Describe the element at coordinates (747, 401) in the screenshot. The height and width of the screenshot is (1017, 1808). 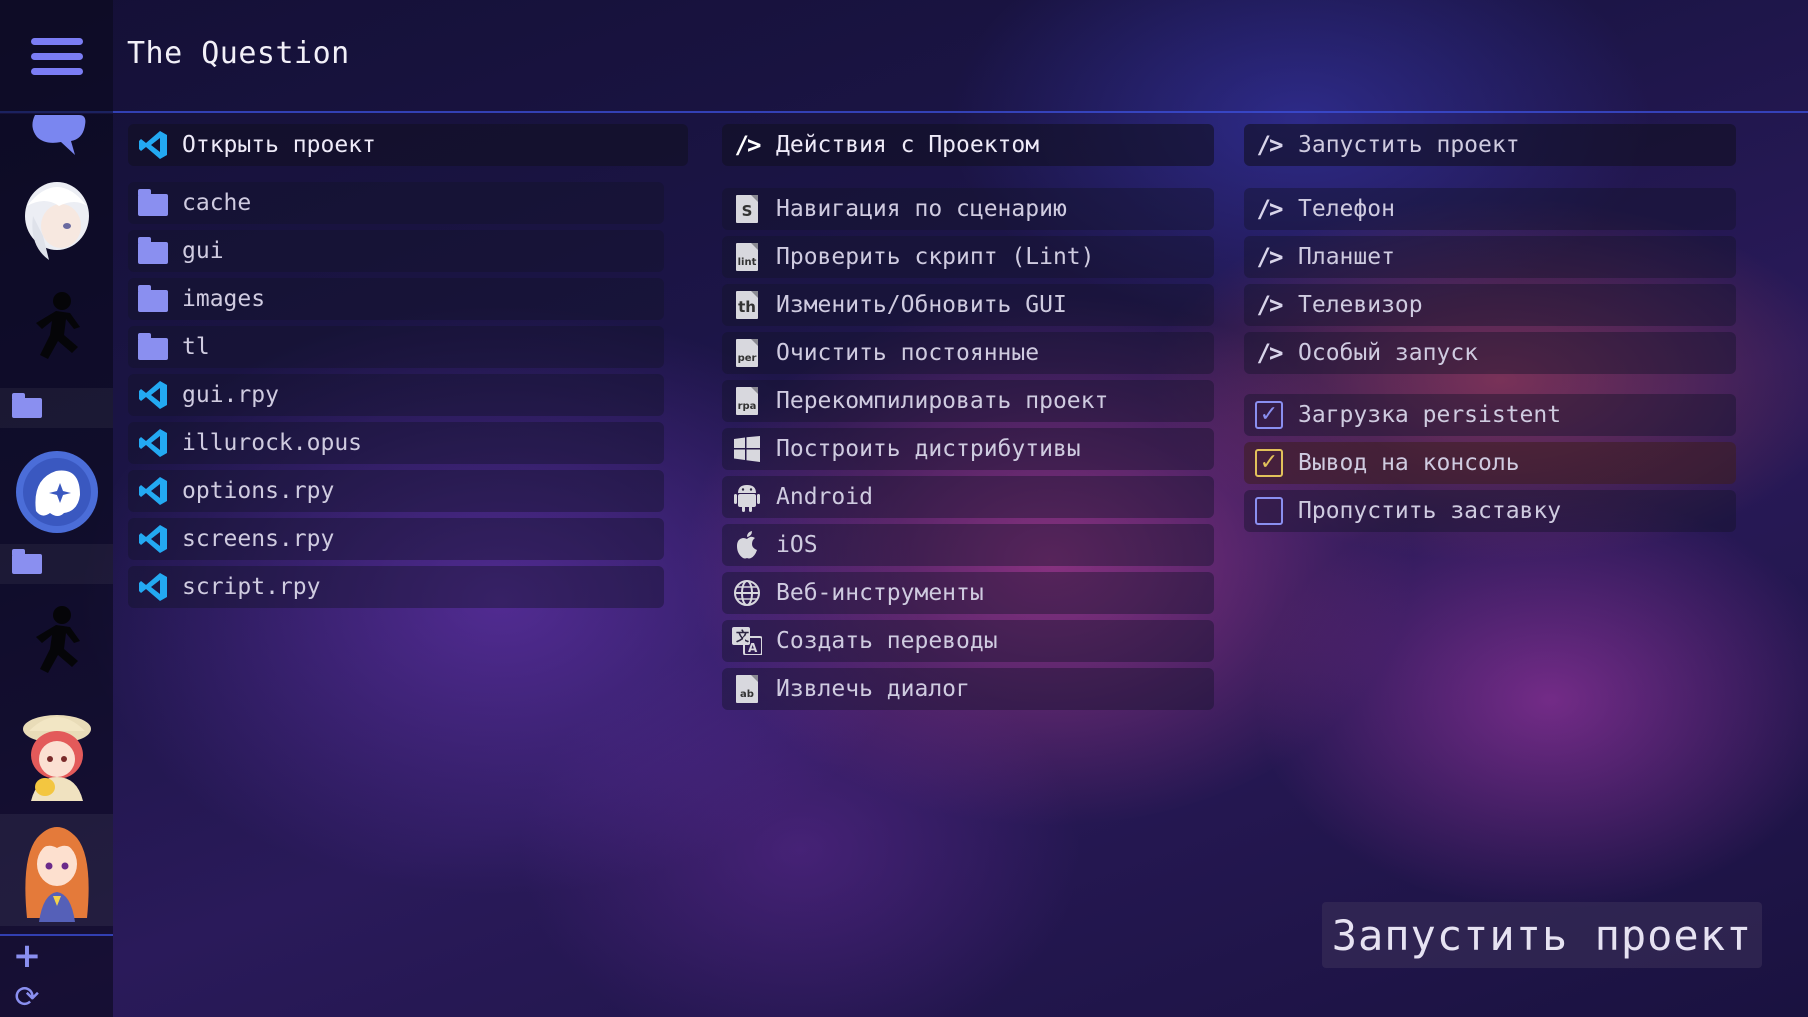
I see `doc-rpa-icon: rpa` at that location.